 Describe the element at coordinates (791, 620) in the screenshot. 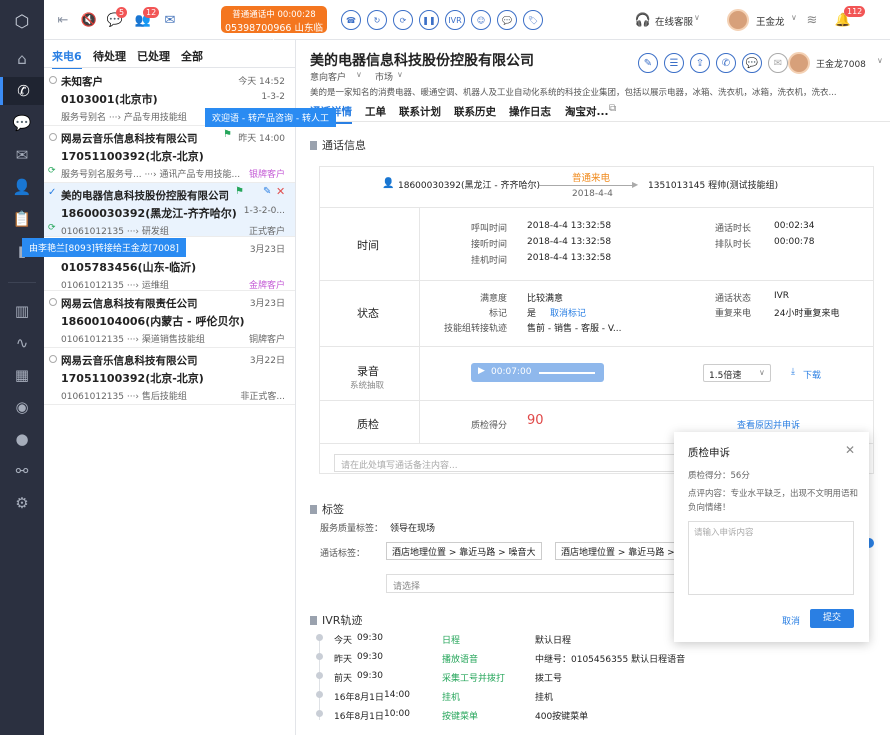

I see `cancel-button: 取消` at that location.